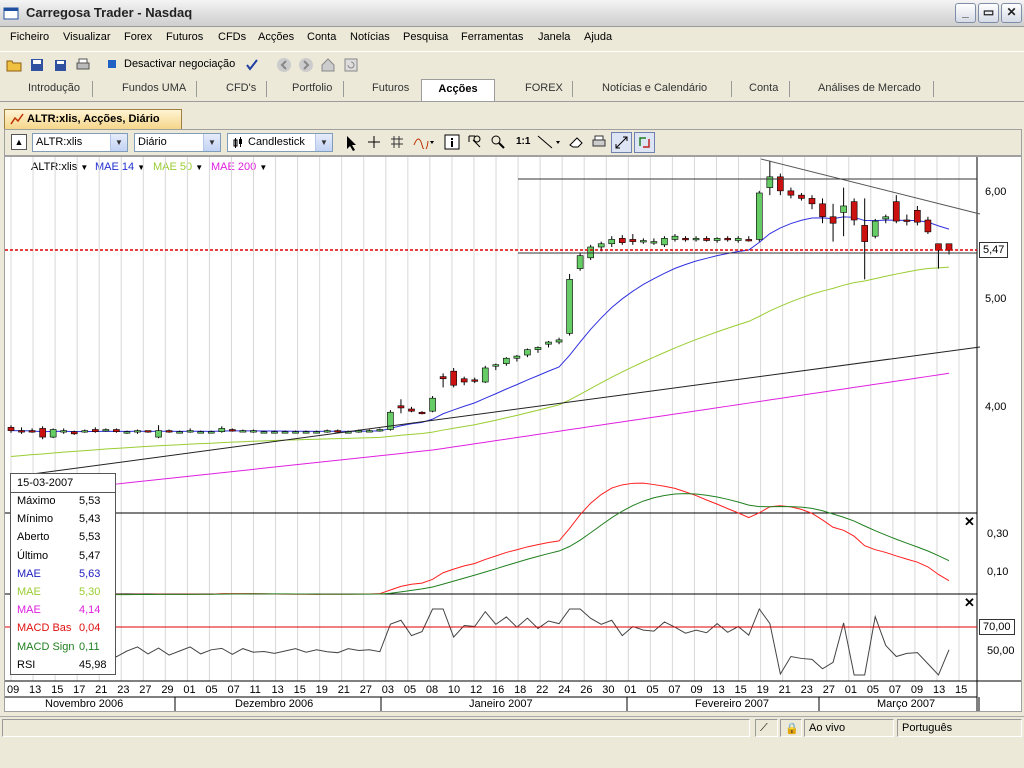 This screenshot has height=768, width=1024. Describe the element at coordinates (370, 37) in the screenshot. I see `menu-noticias: Notícias` at that location.